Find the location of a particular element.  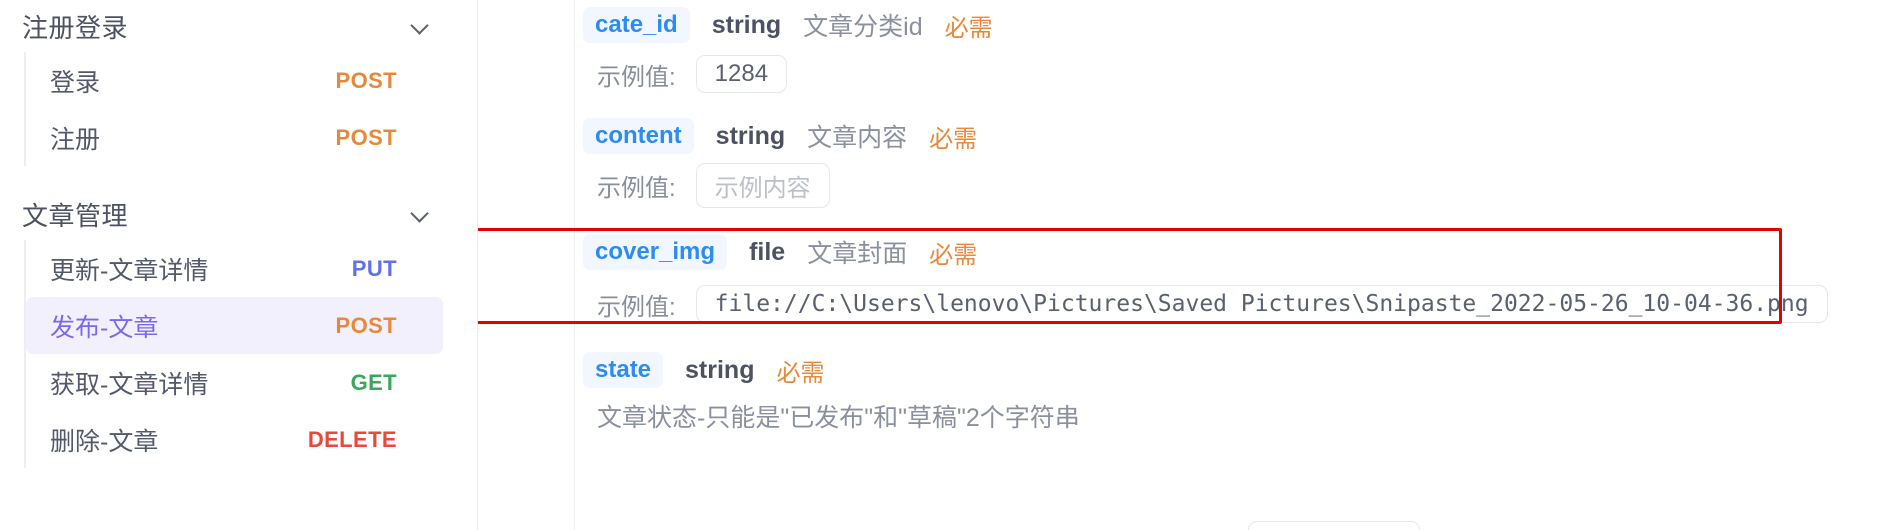

parameter-row-cate-id: cate_id string 文章分类id 必需 示例值: 1284 is located at coordinates (1234, 49).